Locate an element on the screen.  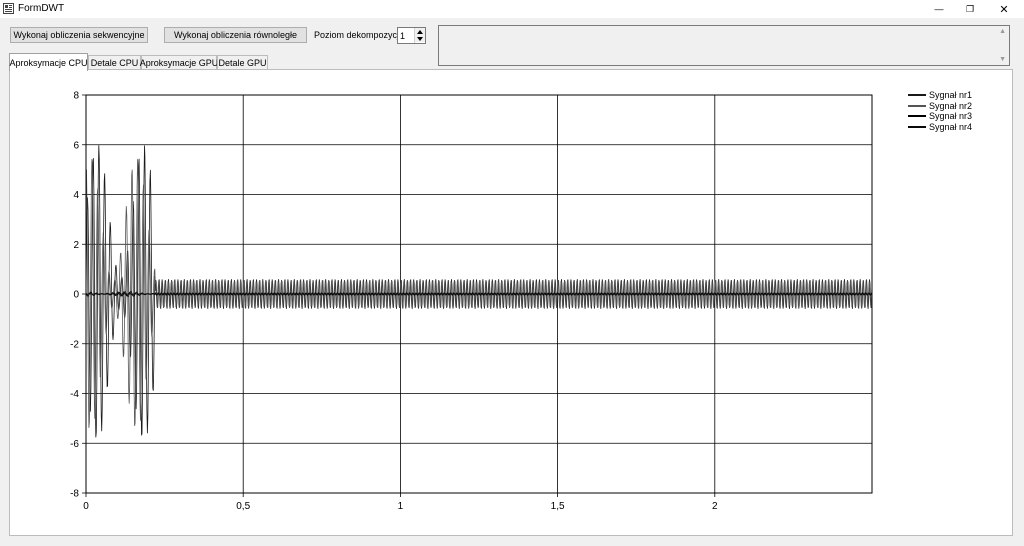
chevron-up-icon is located at coordinates (420, 31).